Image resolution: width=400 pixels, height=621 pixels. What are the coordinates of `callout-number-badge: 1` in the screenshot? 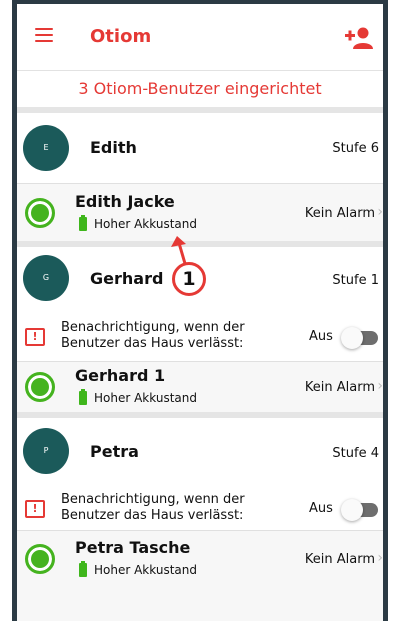 It's located at (189, 279).